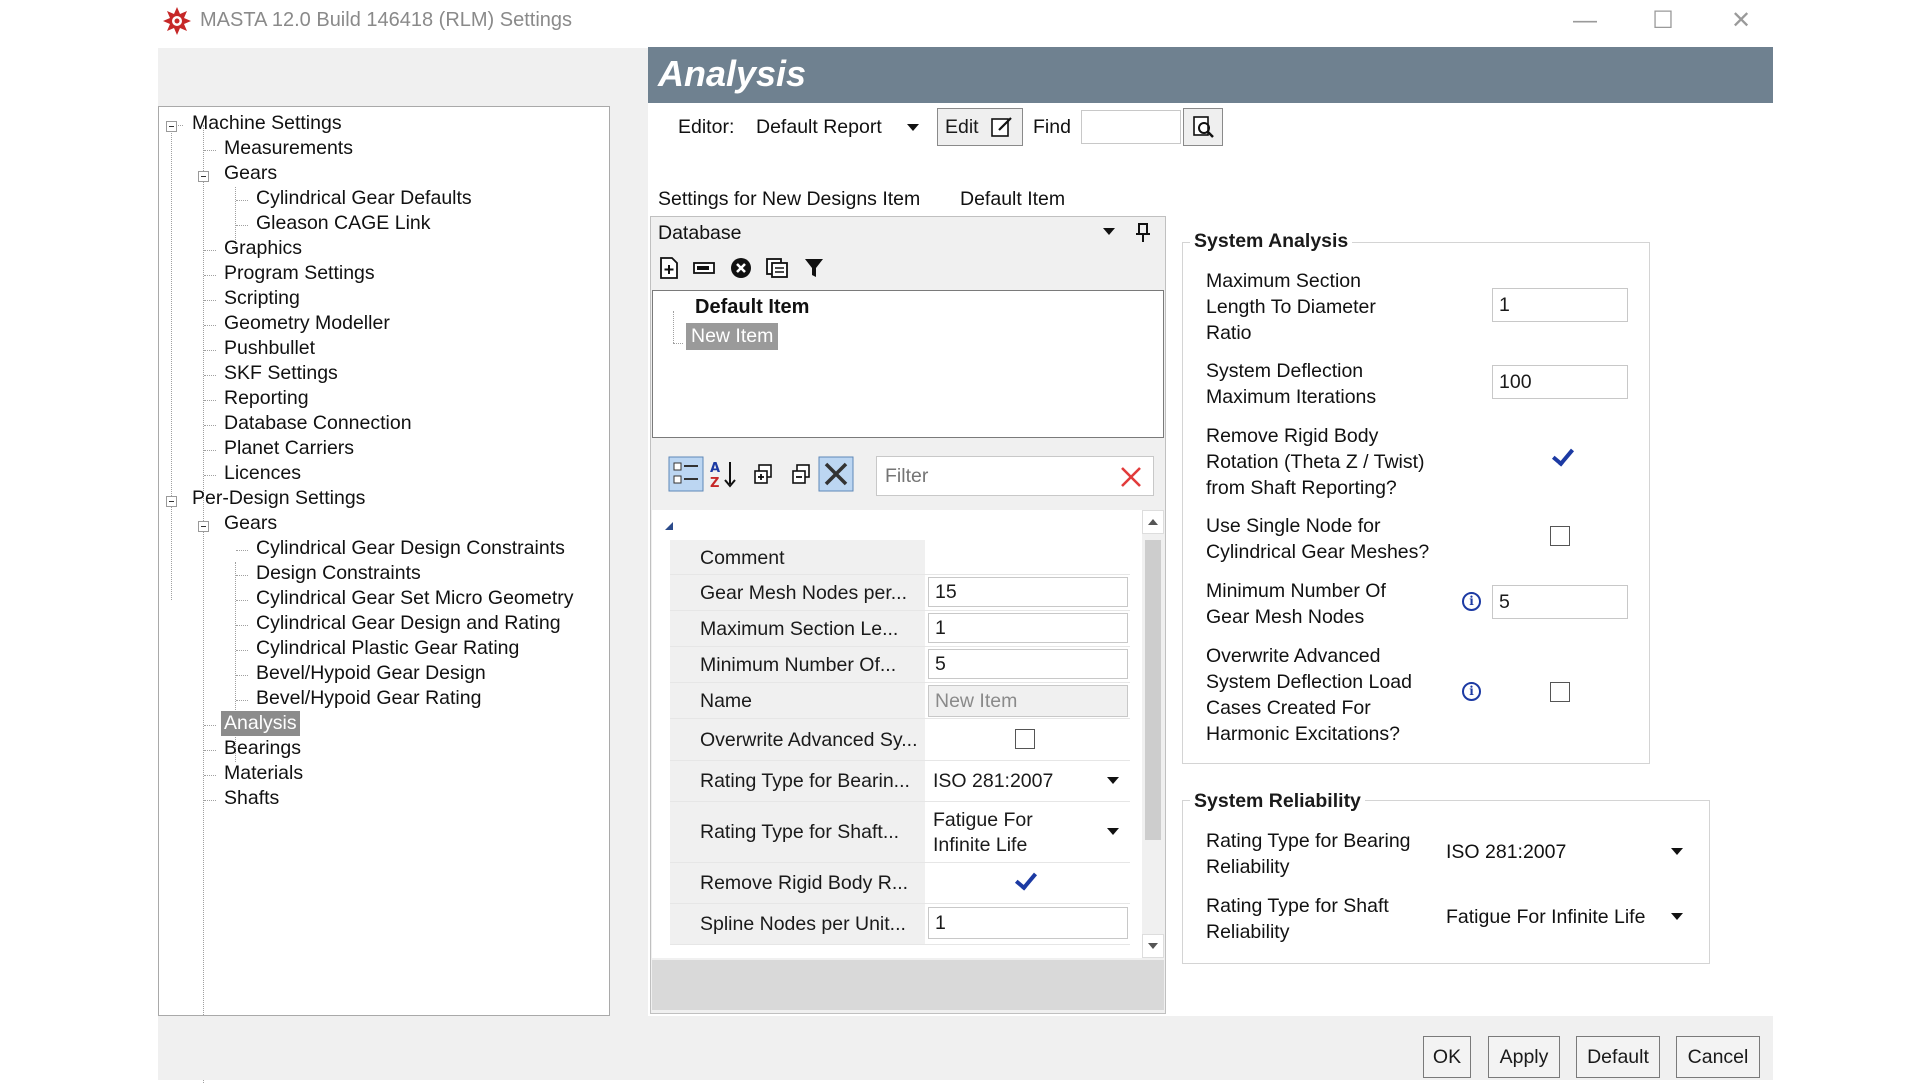 The width and height of the screenshot is (1920, 1083). I want to click on property-grid-scrollbar, so click(1153, 734).